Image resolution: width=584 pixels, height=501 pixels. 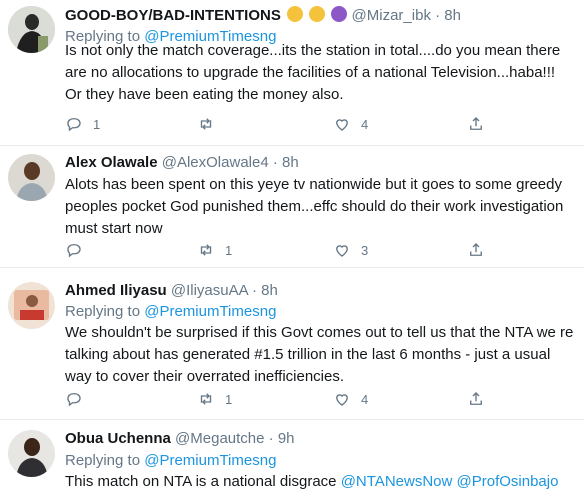 What do you see at coordinates (82, 124) in the screenshot?
I see `reply-button: 1` at bounding box center [82, 124].